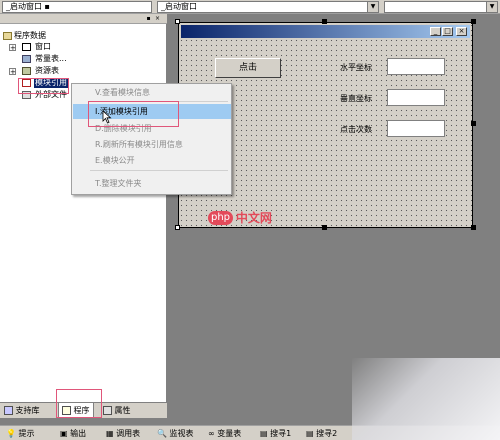  I want to click on window-icon, so click(26, 47).